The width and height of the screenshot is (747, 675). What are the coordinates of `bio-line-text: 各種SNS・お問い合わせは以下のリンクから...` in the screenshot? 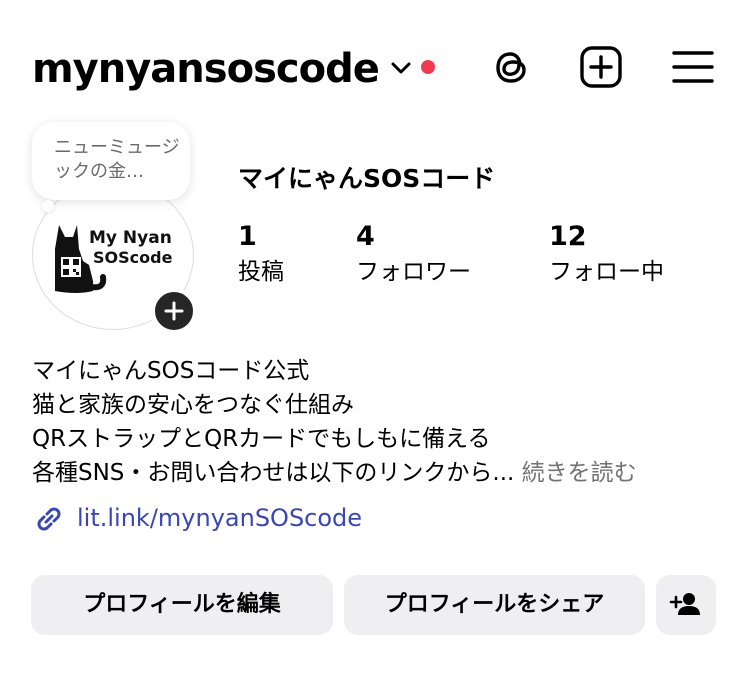 It's located at (273, 473).